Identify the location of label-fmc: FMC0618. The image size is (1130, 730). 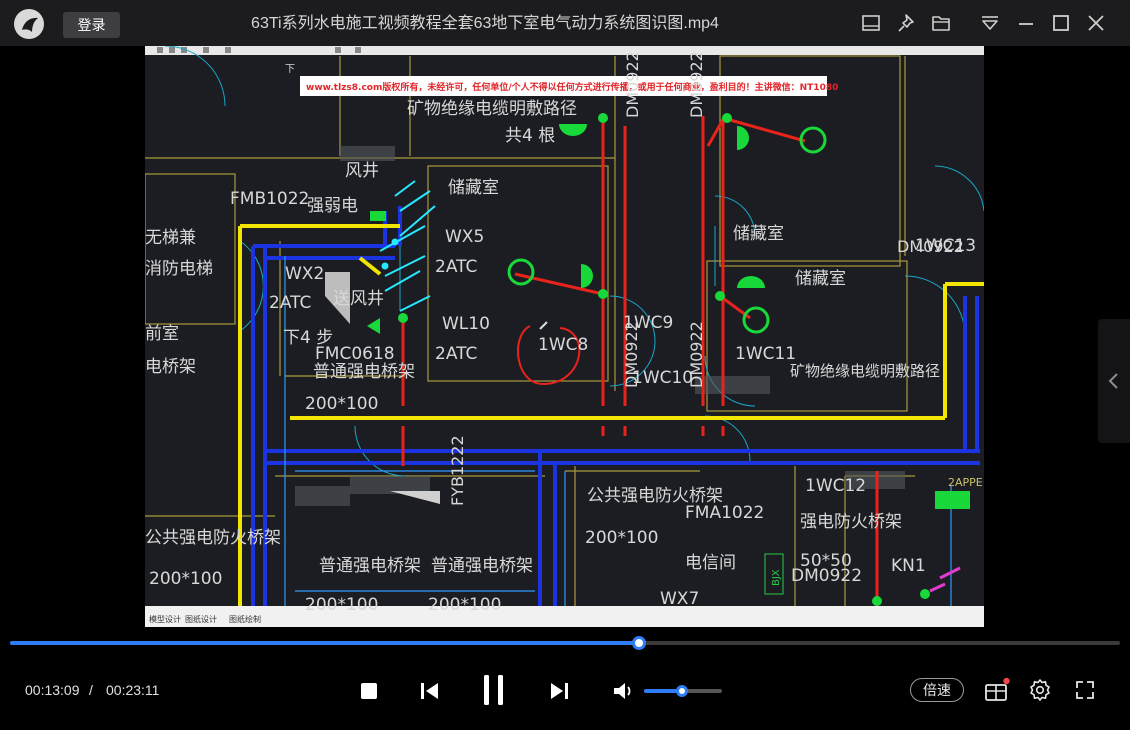
(355, 354).